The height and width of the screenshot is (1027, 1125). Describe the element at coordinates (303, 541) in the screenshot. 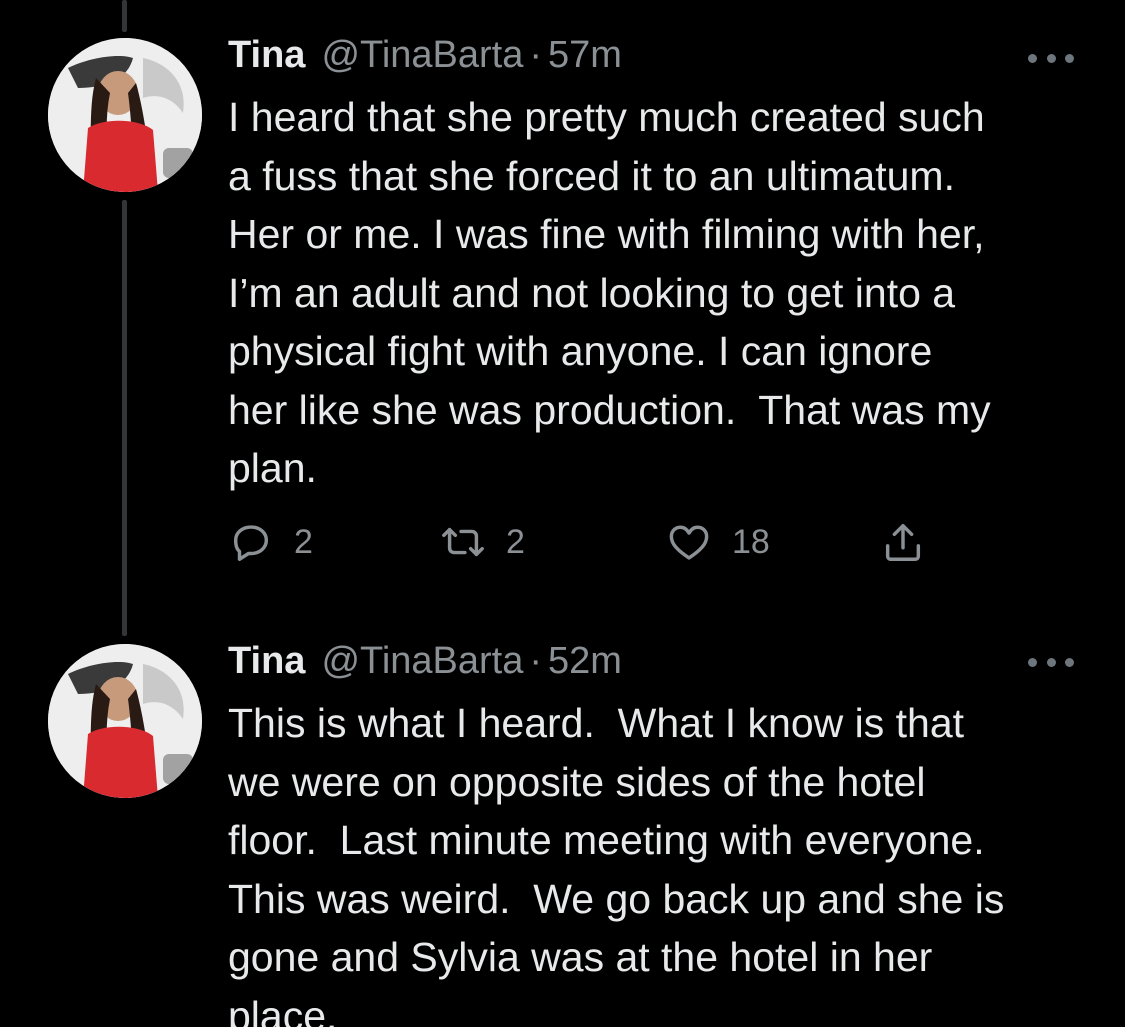

I see `reply-count: 2` at that location.